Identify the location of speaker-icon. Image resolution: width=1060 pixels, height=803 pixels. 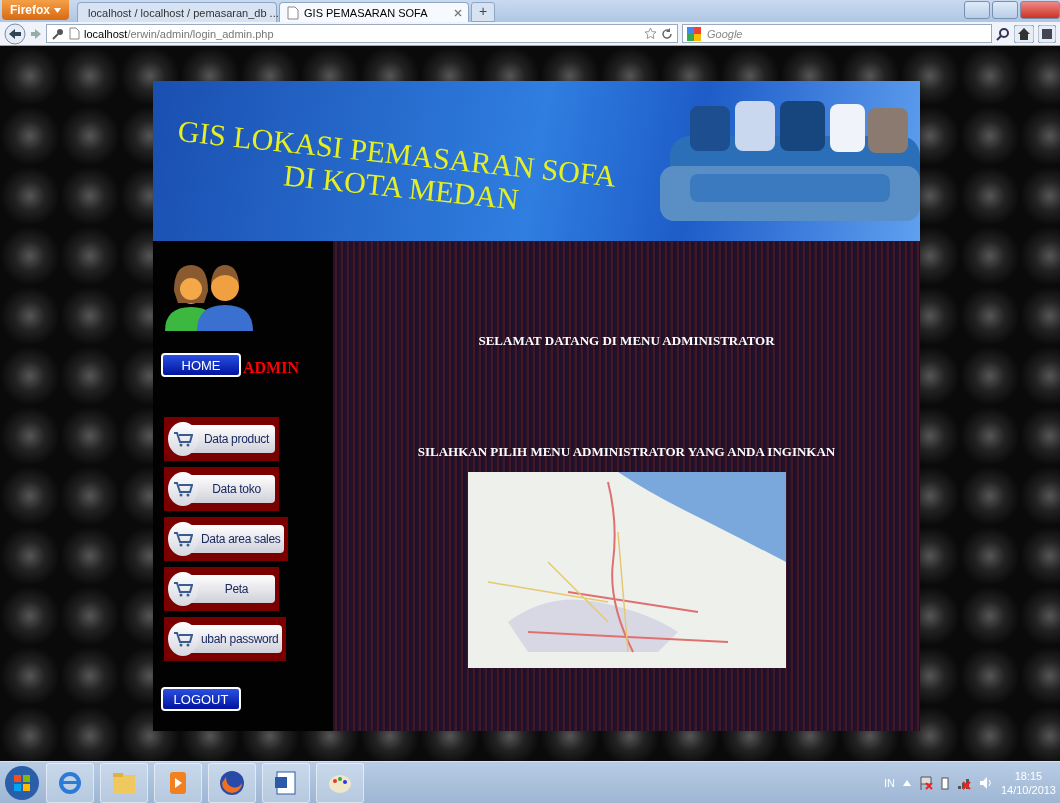
(985, 783).